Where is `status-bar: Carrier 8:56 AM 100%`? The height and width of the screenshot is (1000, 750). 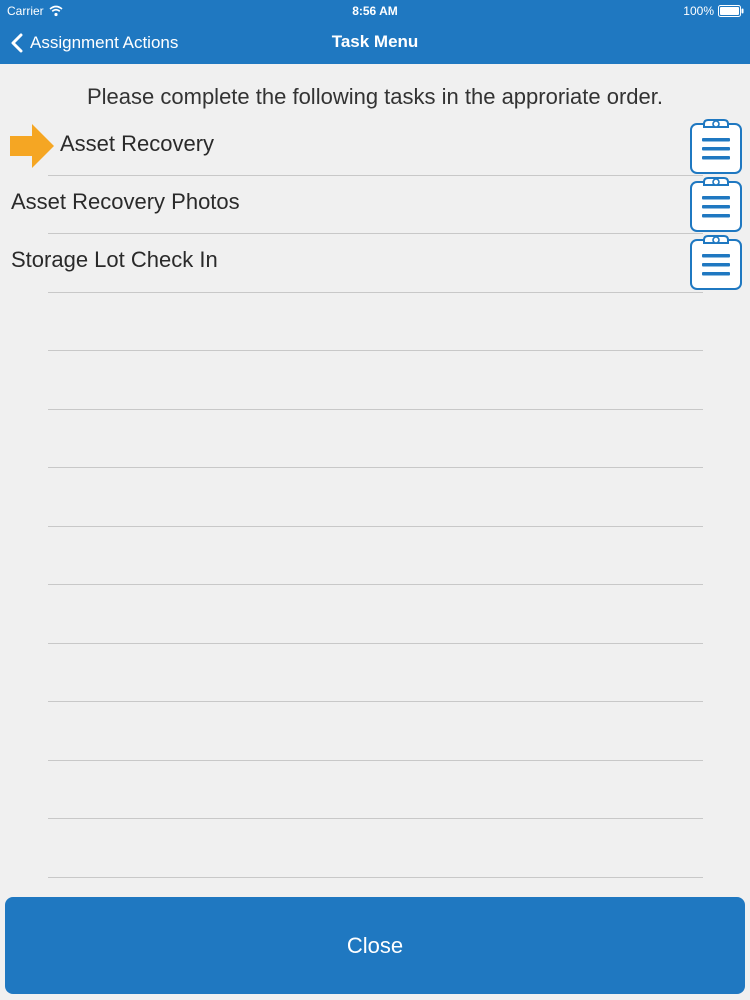 status-bar: Carrier 8:56 AM 100% is located at coordinates (375, 11).